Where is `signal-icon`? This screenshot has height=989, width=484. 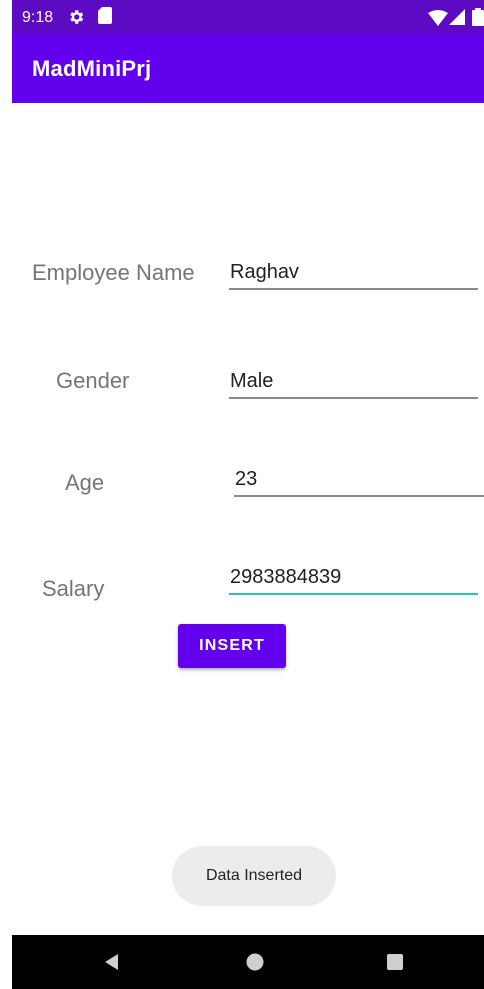 signal-icon is located at coordinates (457, 17).